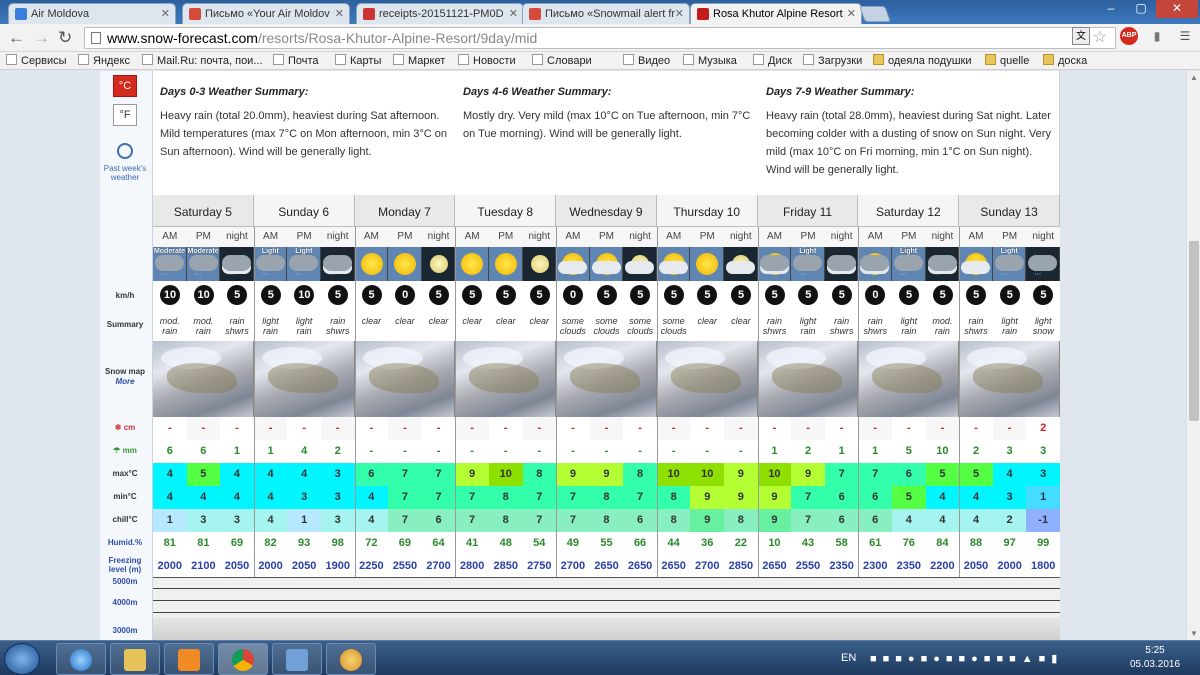 This screenshot has height=675, width=1200. I want to click on freezing-cell: 2250, so click(371, 566).